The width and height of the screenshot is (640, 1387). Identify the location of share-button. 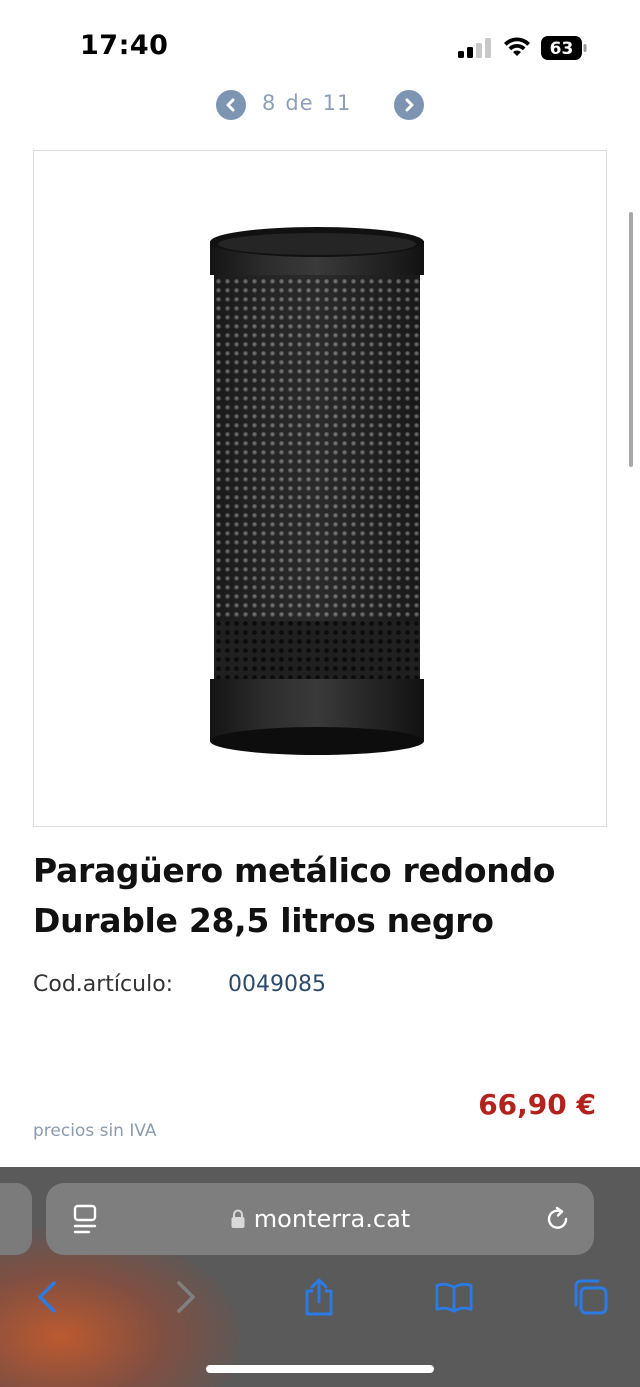
(319, 1297).